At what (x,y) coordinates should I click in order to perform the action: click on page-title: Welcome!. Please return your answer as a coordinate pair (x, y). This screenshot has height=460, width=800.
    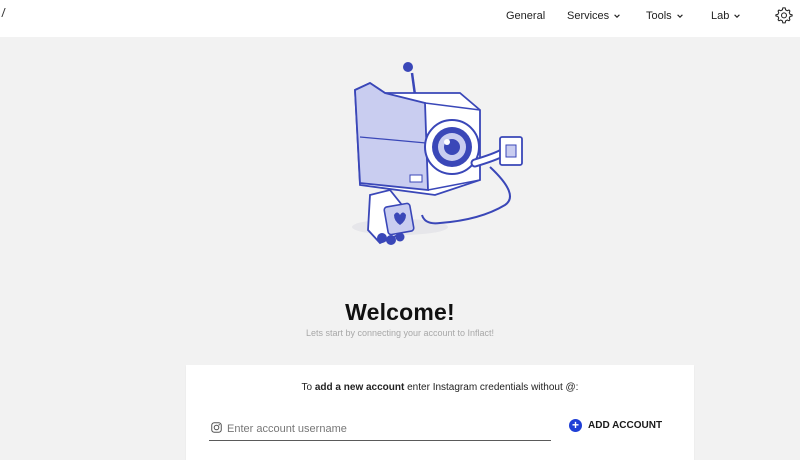
    Looking at the image, I should click on (400, 312).